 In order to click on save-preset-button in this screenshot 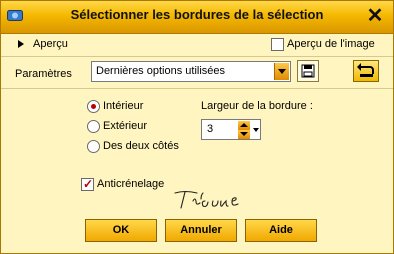, I will do `click(308, 71)`.